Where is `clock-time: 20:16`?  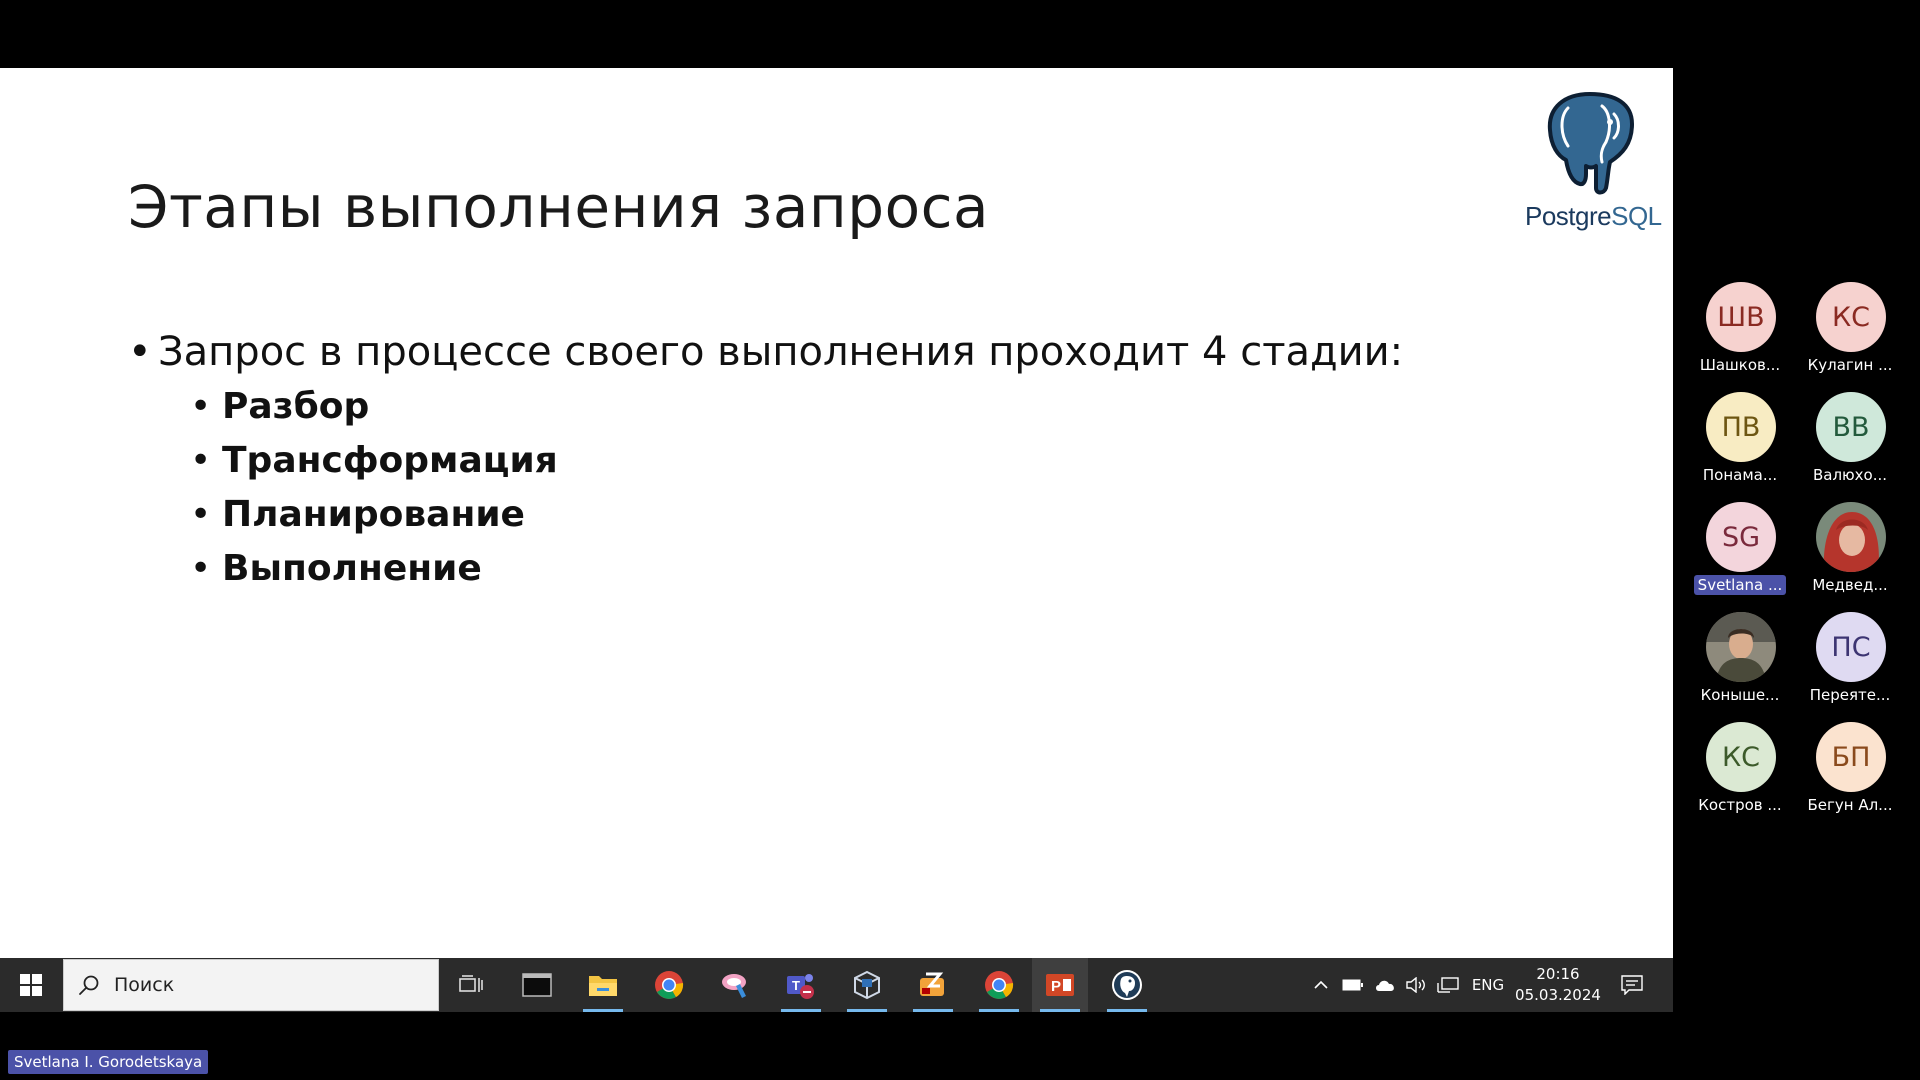 clock-time: 20:16 is located at coordinates (1558, 974).